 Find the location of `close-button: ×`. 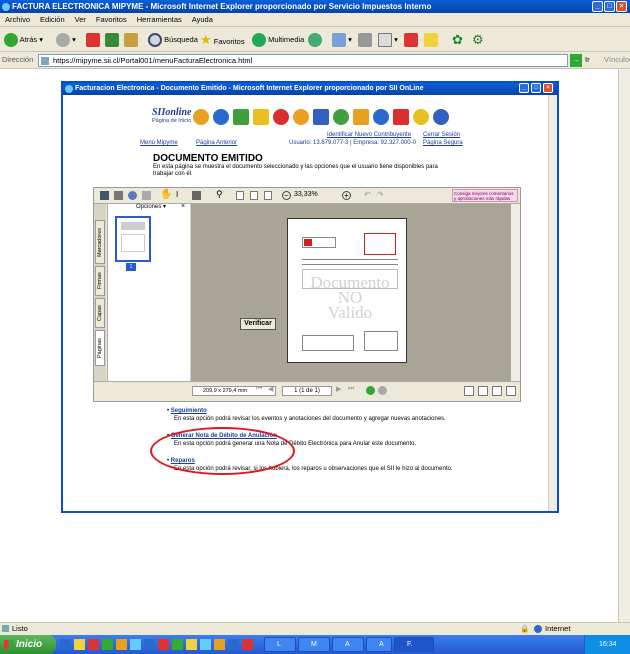

close-button: × is located at coordinates (621, 6).